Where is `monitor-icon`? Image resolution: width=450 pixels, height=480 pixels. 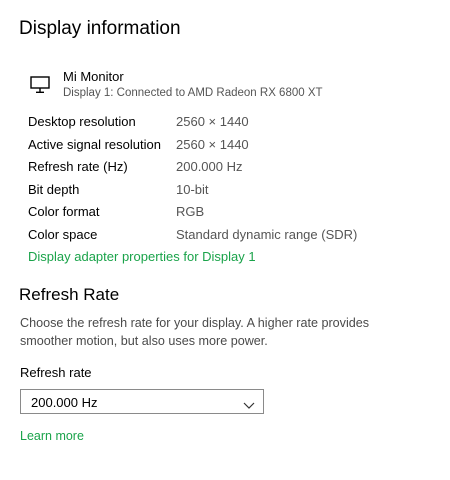
monitor-icon is located at coordinates (40, 85).